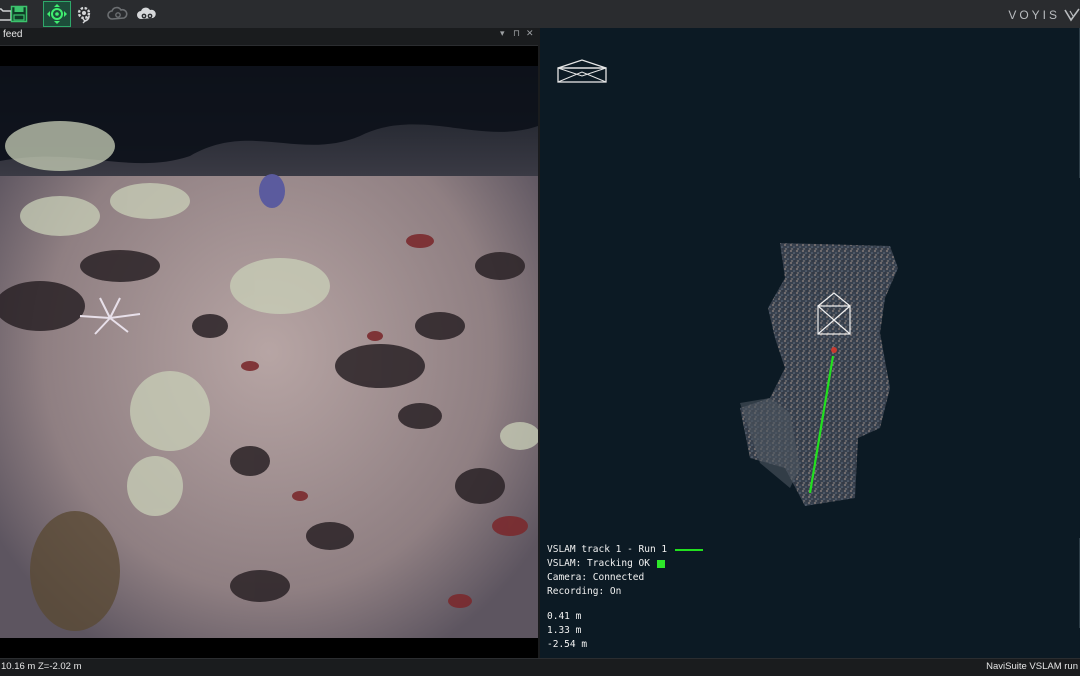  Describe the element at coordinates (13, 34) in the screenshot. I see `camera-panel-title: feed` at that location.